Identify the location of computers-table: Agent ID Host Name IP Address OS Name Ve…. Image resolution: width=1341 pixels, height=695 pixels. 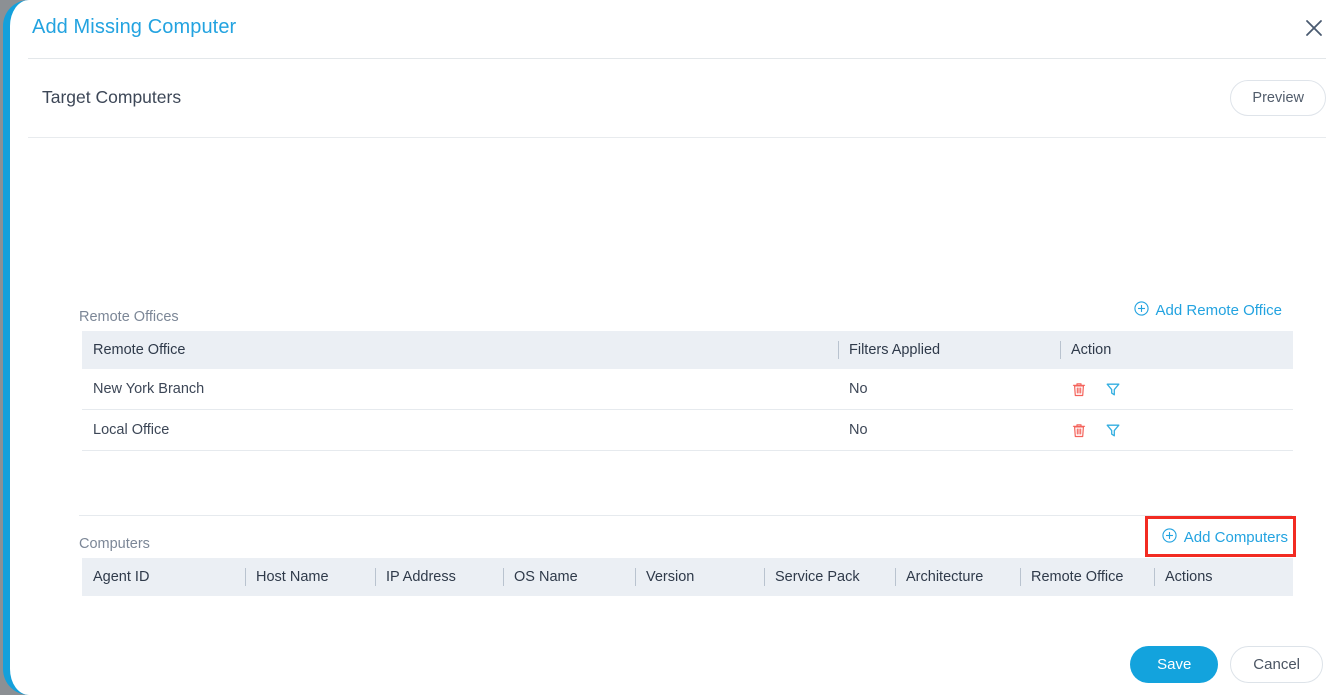
(687, 577).